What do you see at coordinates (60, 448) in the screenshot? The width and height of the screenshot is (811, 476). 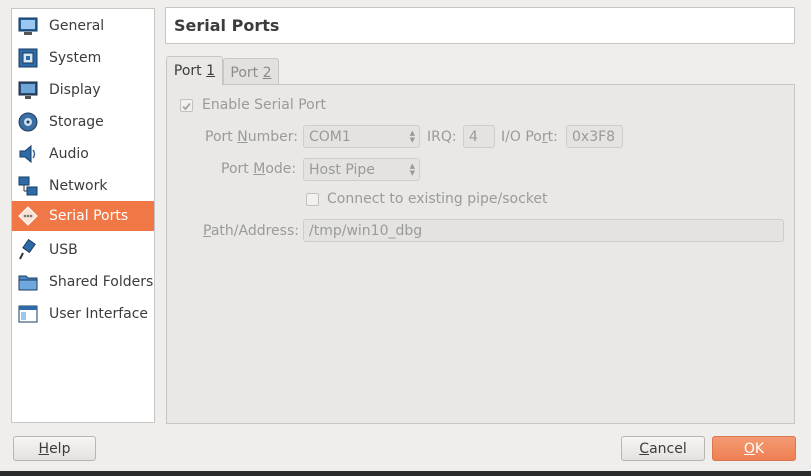 I see `button-label: elp` at bounding box center [60, 448].